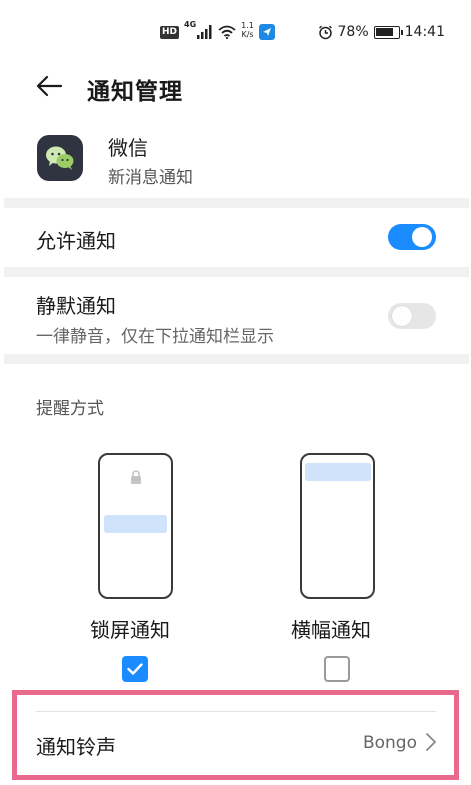  What do you see at coordinates (170, 32) in the screenshot?
I see `hd-icon: HD` at bounding box center [170, 32].